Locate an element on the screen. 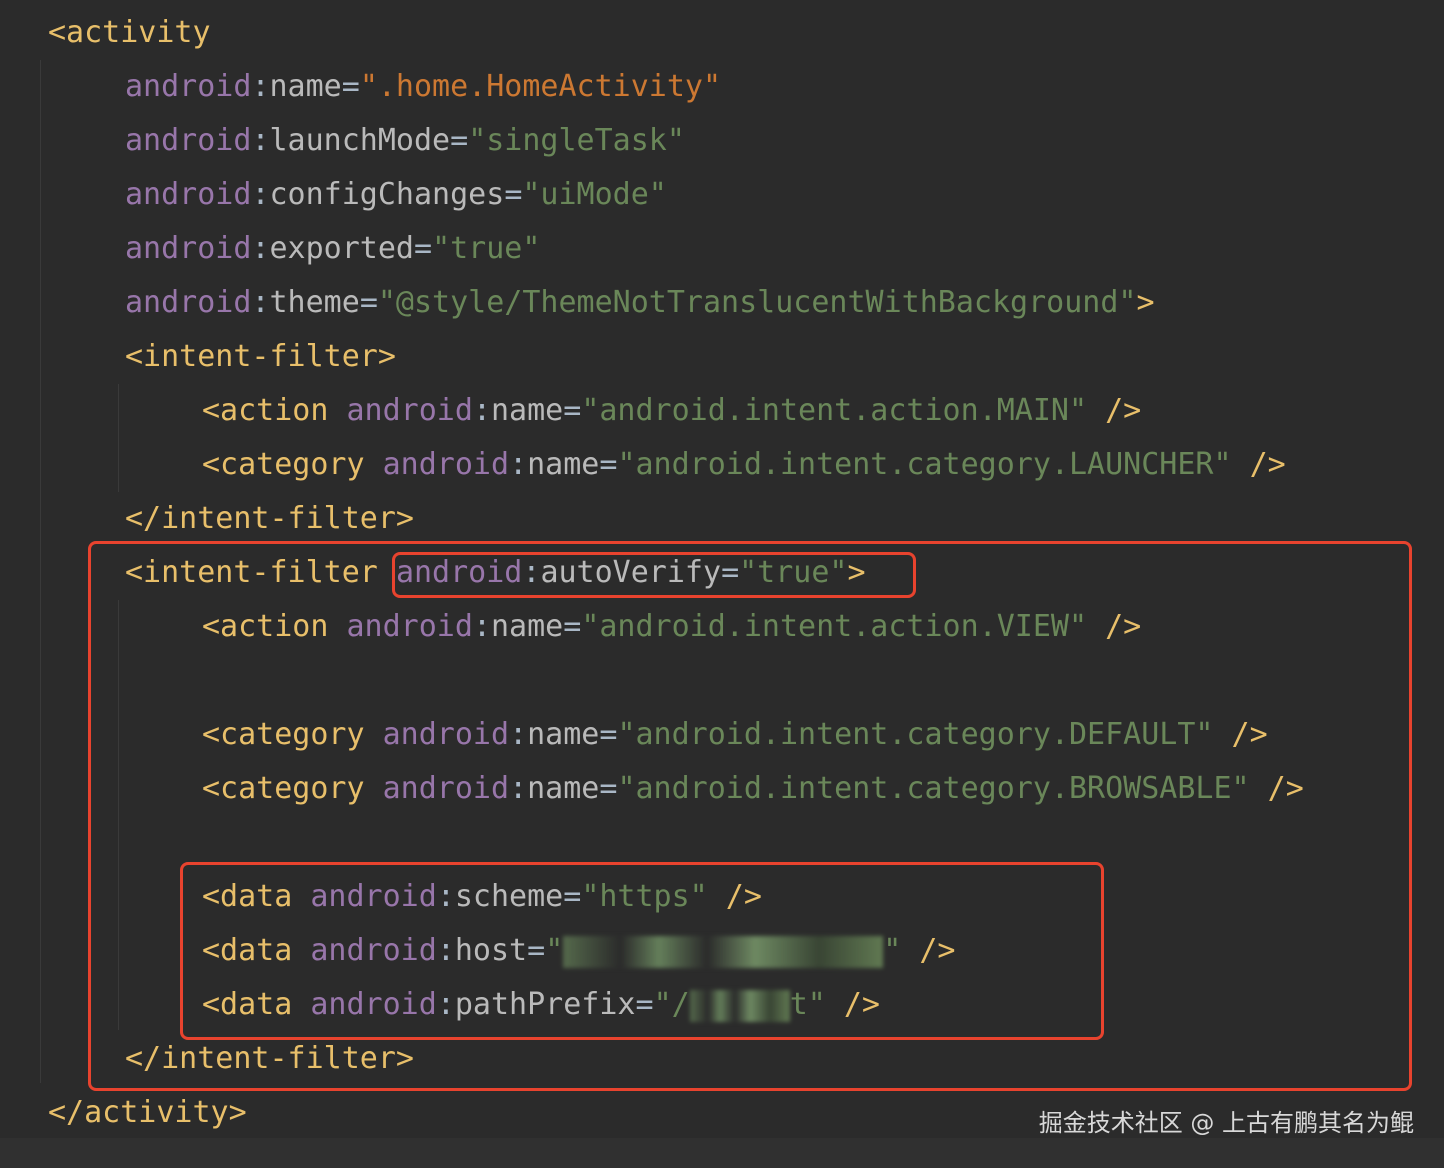  code-line: android:configChanges="uiMode" is located at coordinates (396, 194).